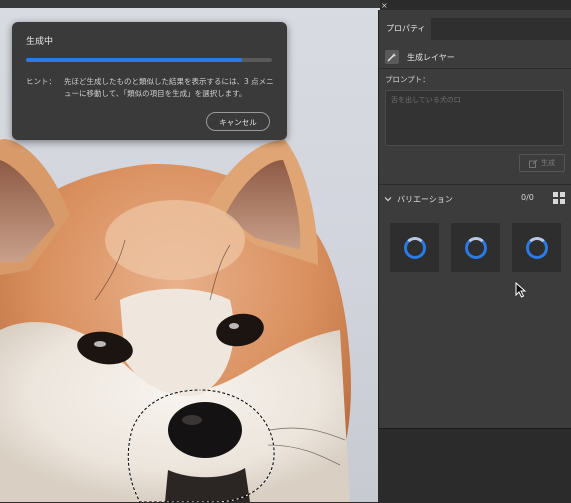  I want to click on grid-view-icon, so click(559, 198).